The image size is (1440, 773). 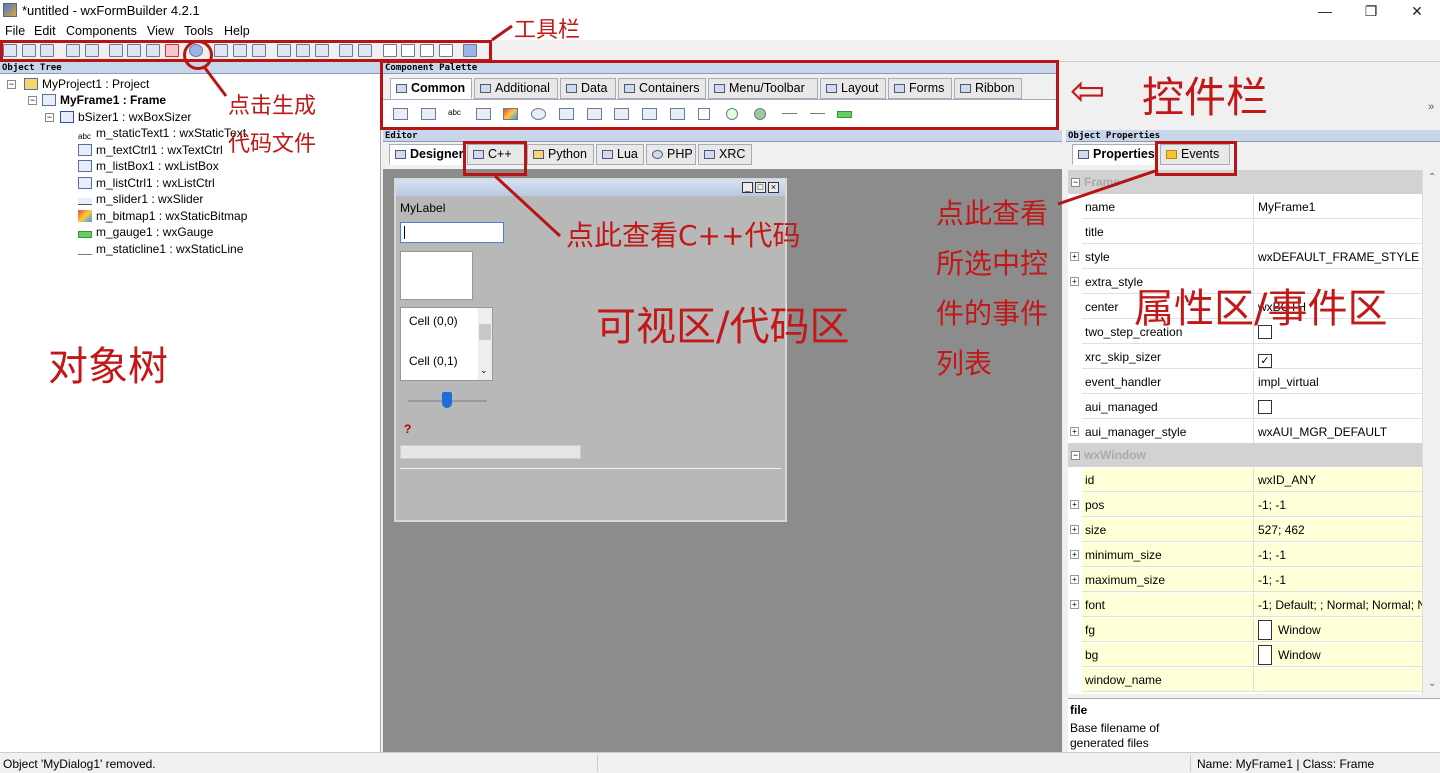 What do you see at coordinates (108, 367) in the screenshot?
I see `annotation-object-tree: 对象树` at bounding box center [108, 367].